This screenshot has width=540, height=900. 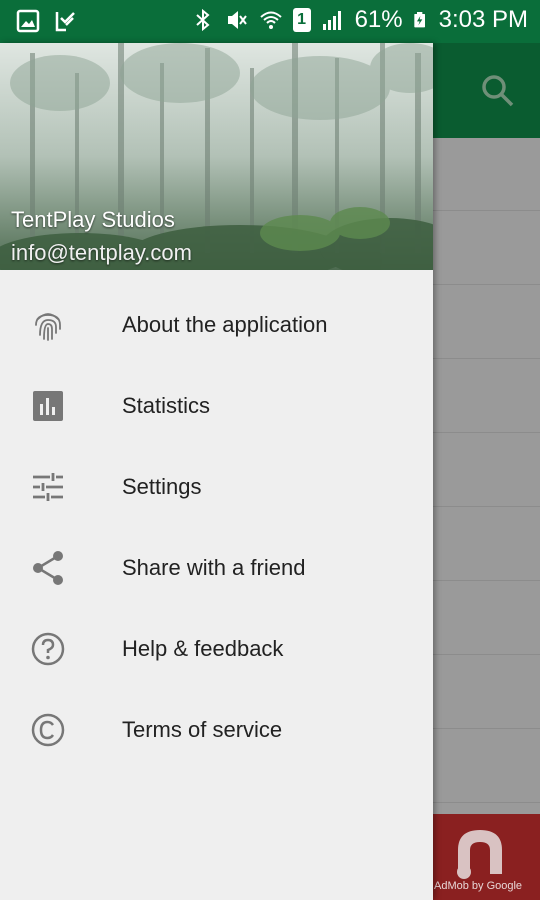 I want to click on menu-item-label: Help & feedback, so click(x=203, y=648).